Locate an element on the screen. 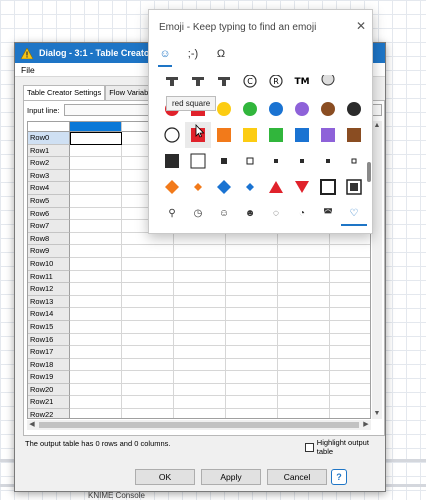  row-header: Row3 is located at coordinates (49, 176).